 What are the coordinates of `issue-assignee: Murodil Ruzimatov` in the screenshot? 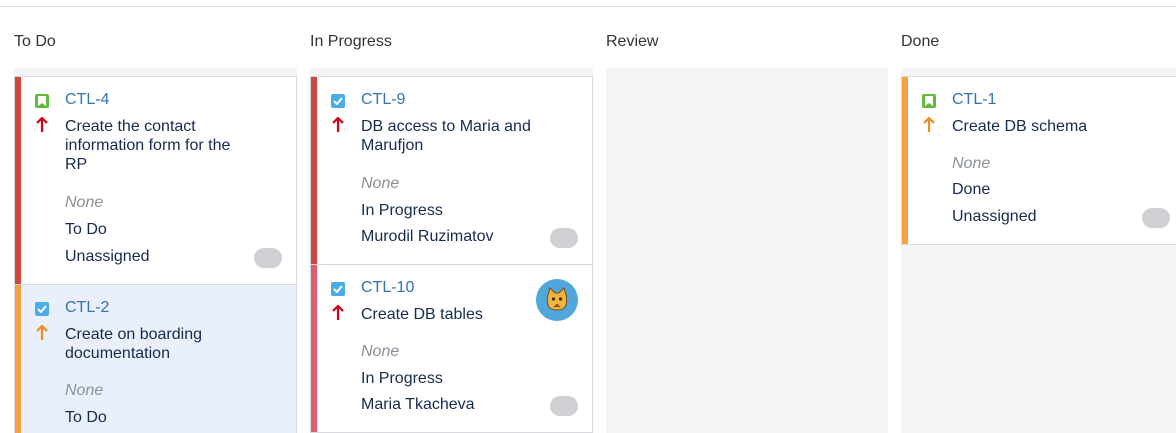 It's located at (427, 236).